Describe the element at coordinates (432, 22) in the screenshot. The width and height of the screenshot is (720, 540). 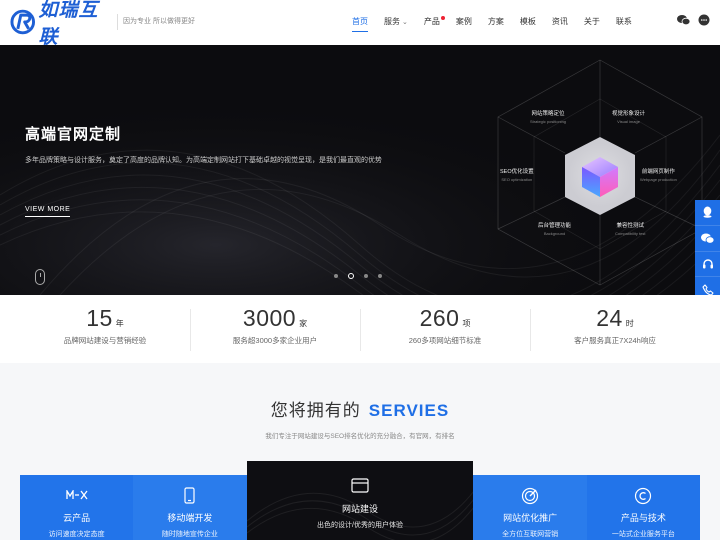
I see `nav-item-products: 产品` at that location.